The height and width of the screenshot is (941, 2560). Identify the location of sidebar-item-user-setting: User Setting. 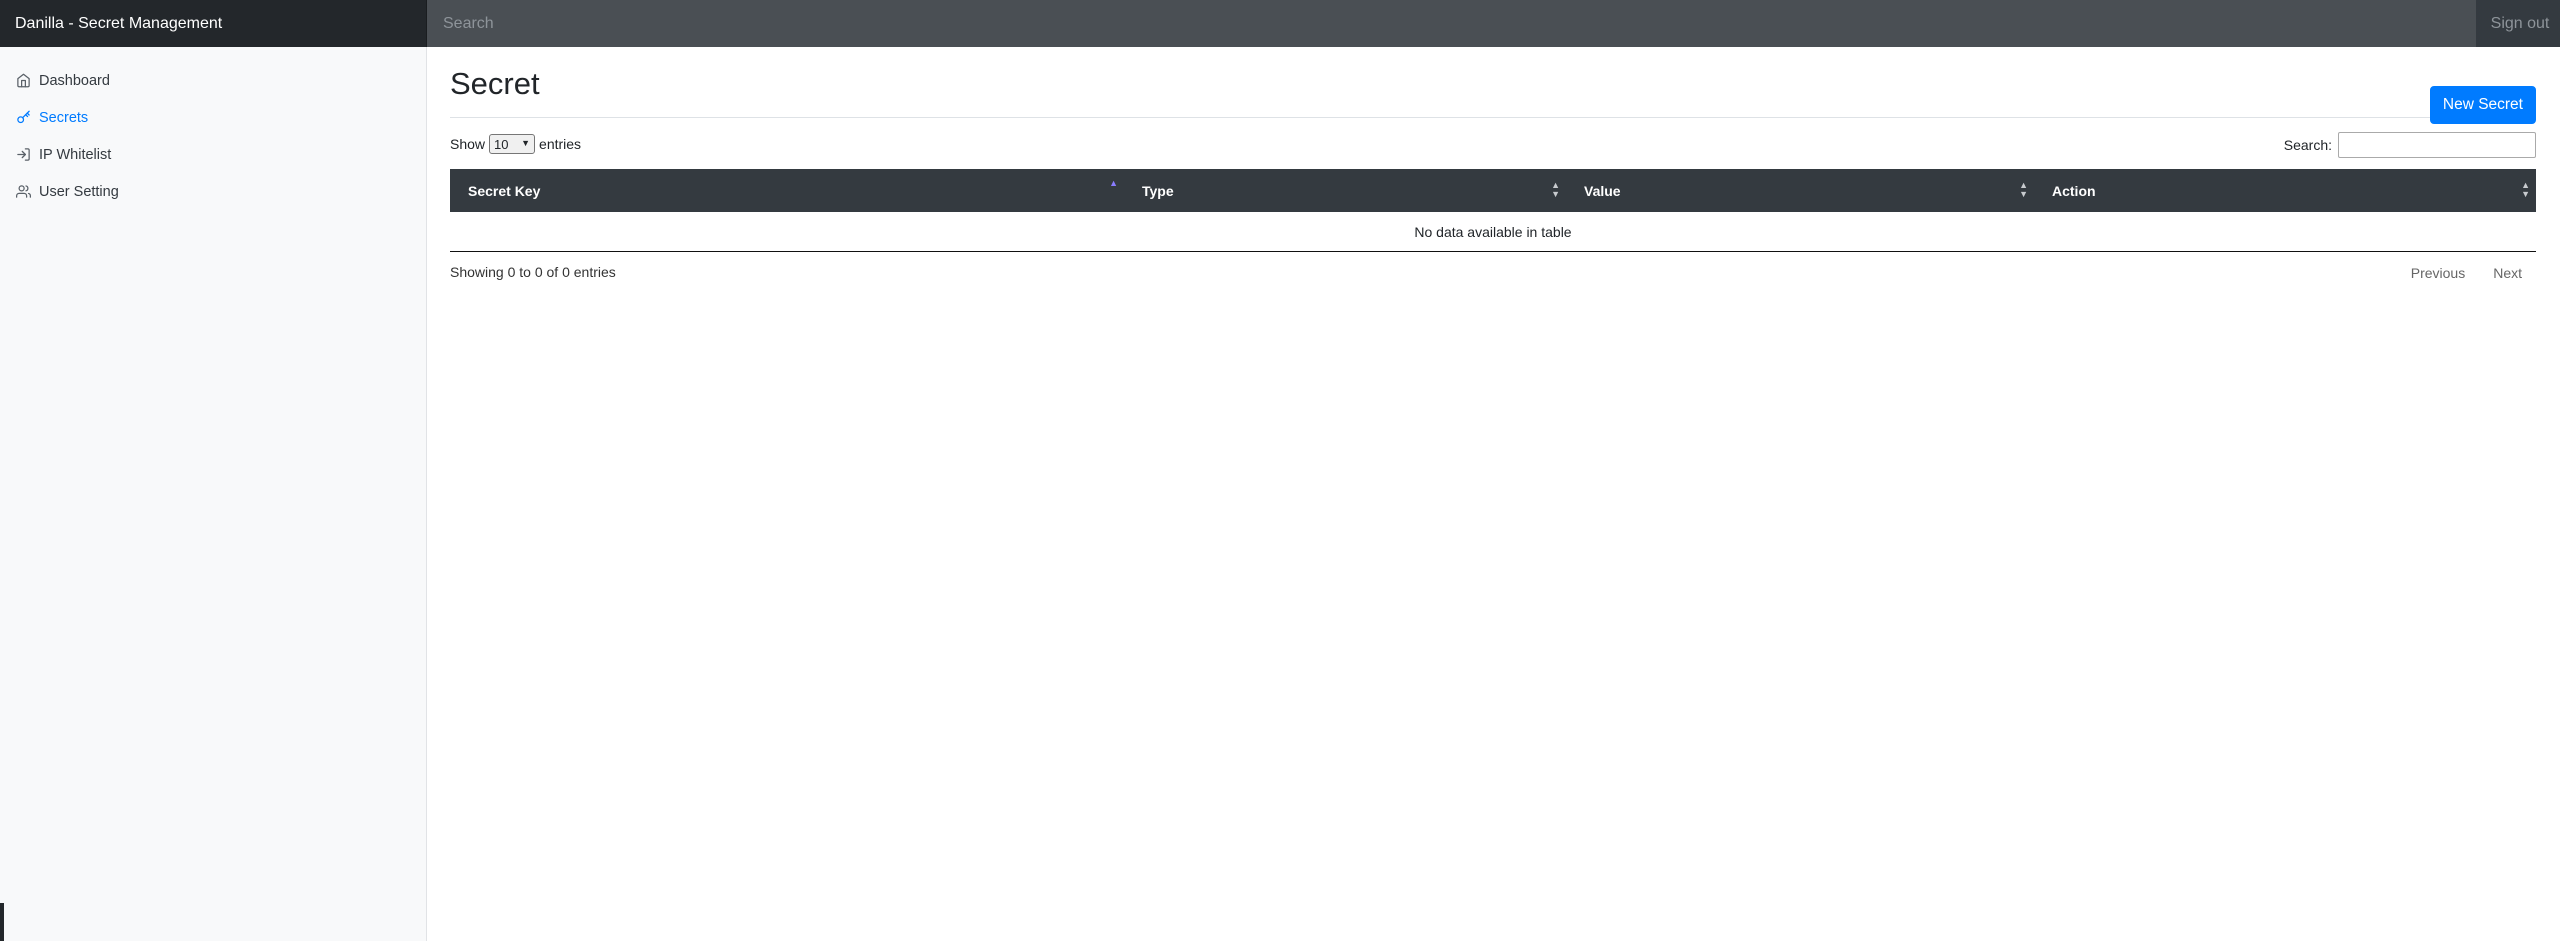
(213, 191).